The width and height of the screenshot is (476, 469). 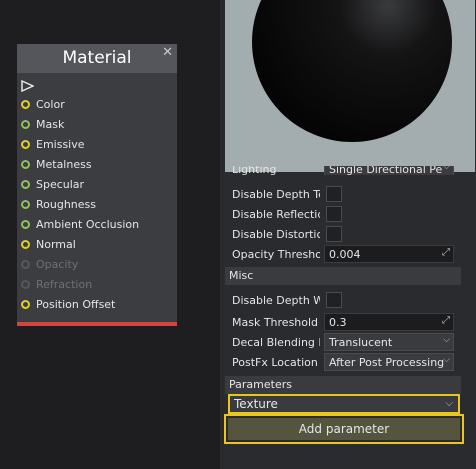 I want to click on input-pin-row: Emissive, so click(x=53, y=144).